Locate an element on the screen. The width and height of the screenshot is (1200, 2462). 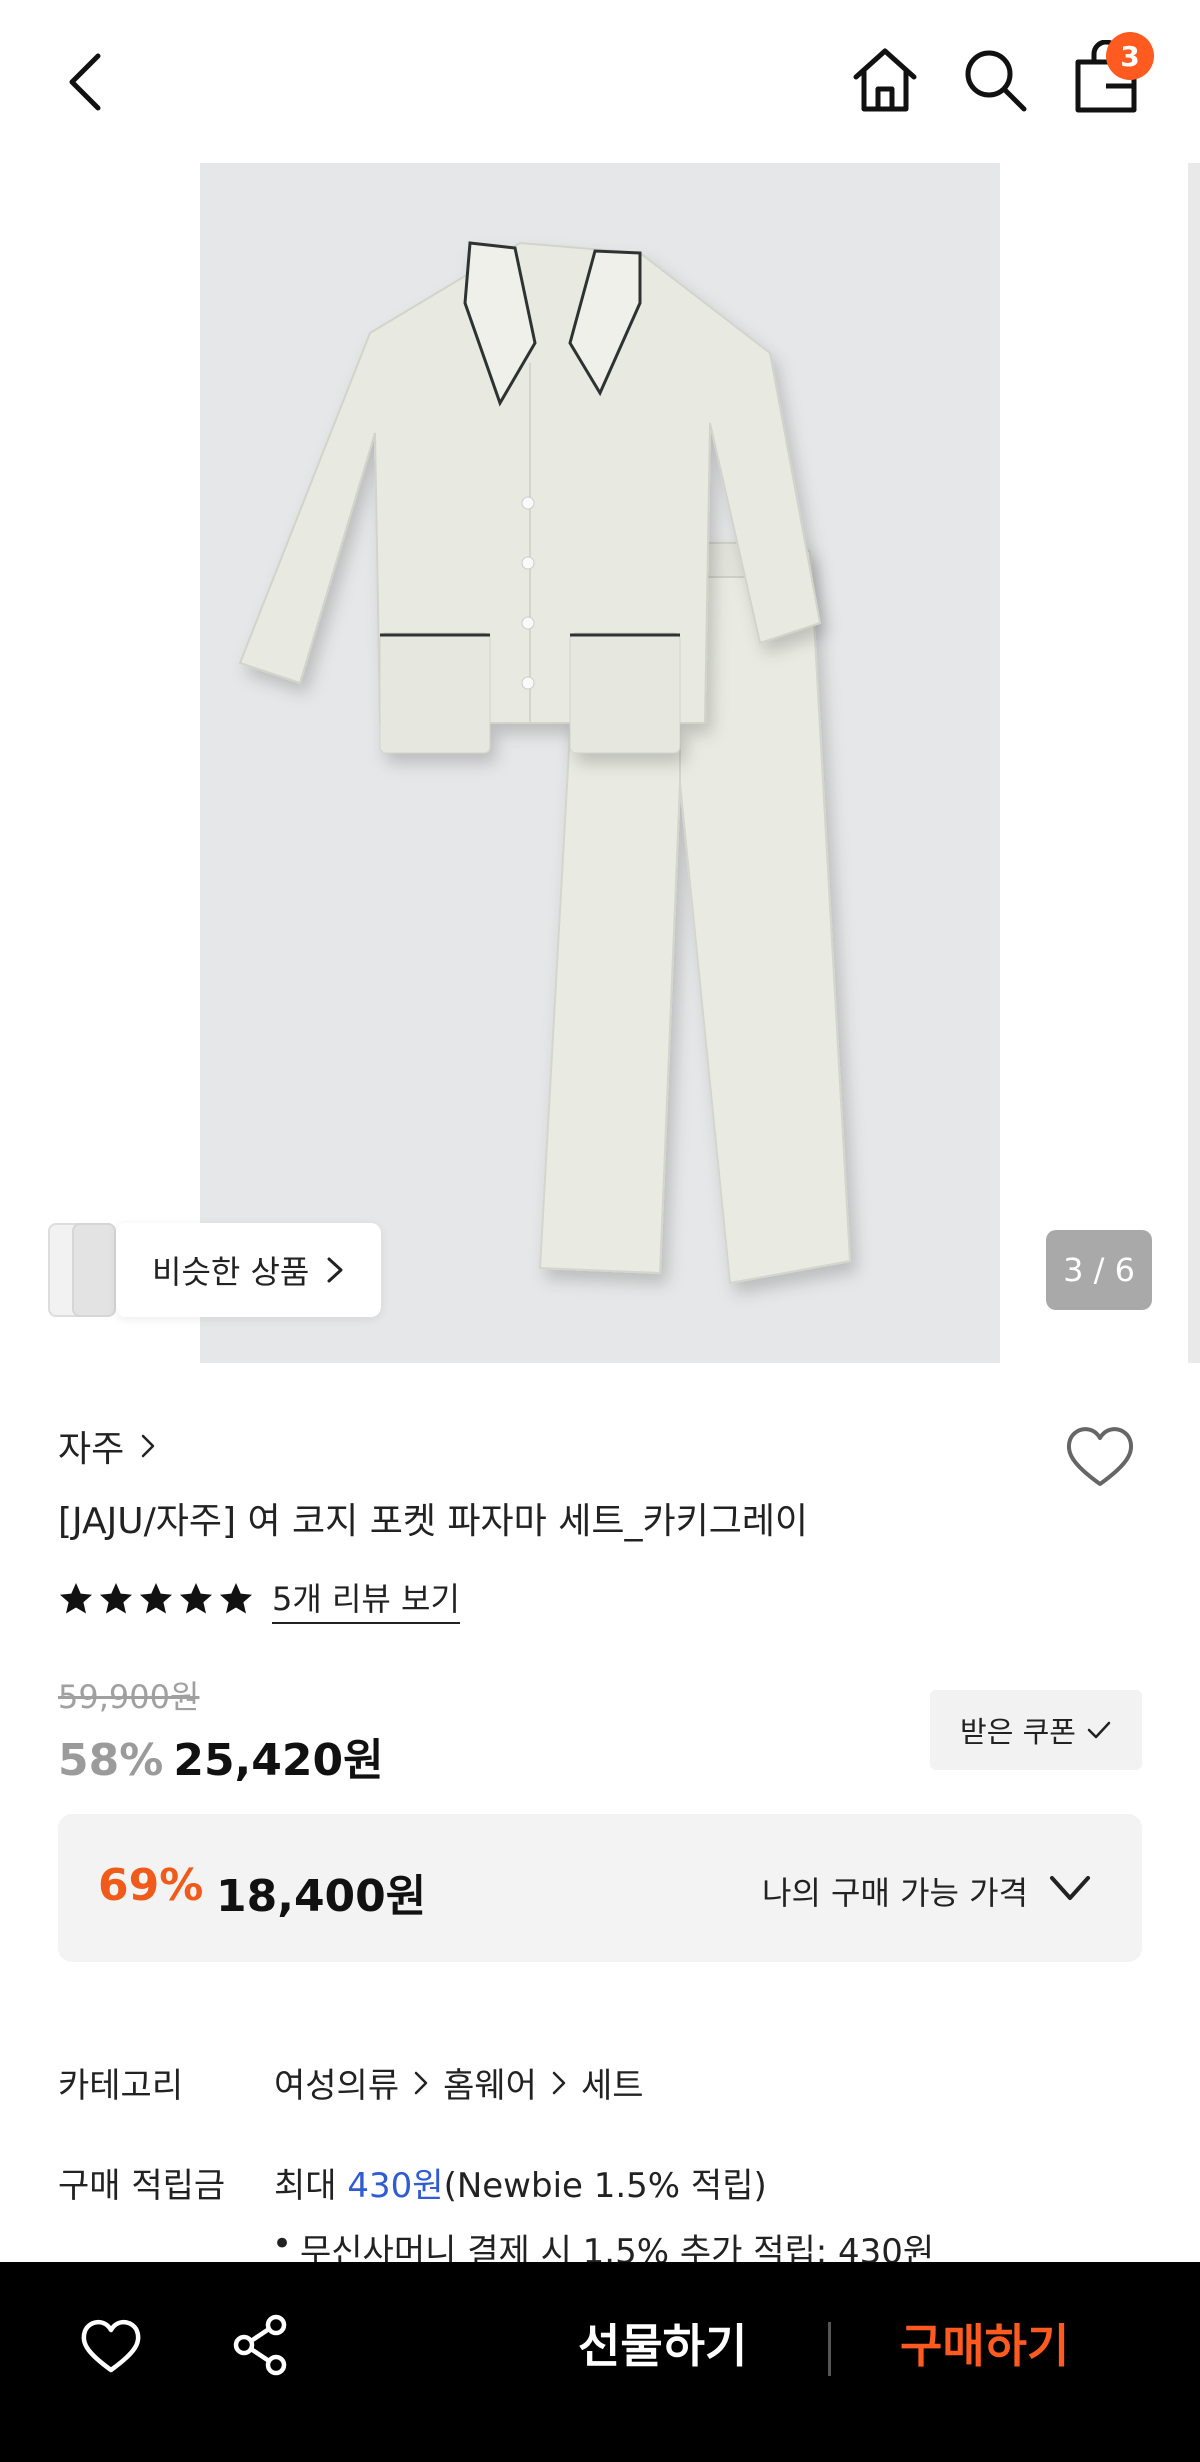
search-icon is located at coordinates (995, 80).